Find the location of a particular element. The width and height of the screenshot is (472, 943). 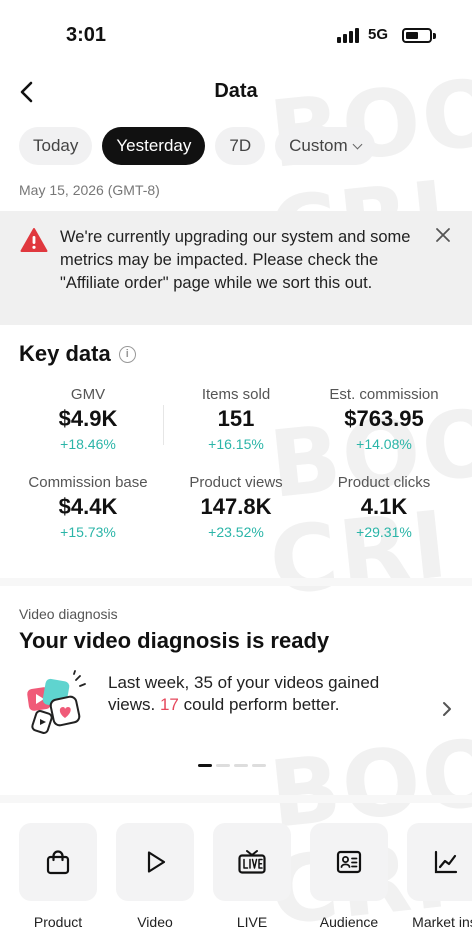

tool-label: Market insi is located at coordinates (442, 922).